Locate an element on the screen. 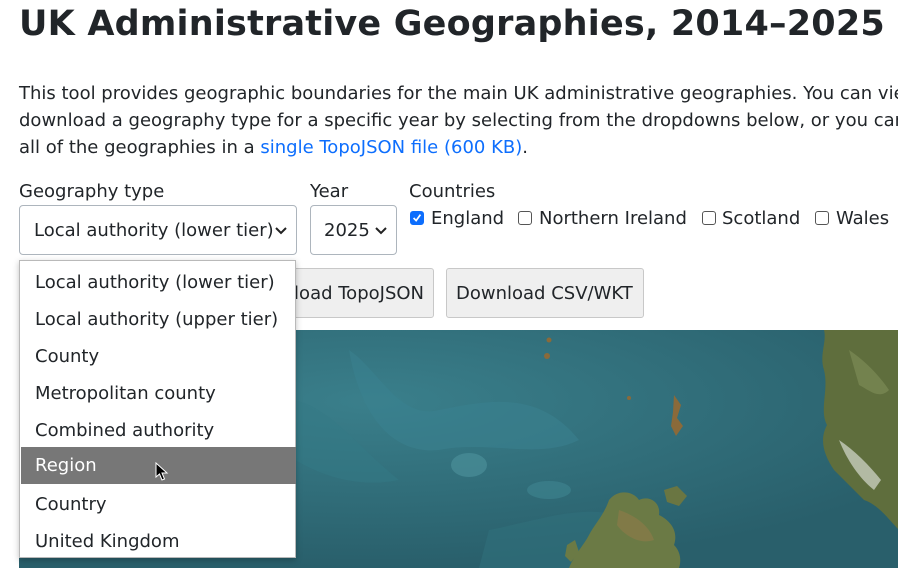  england-checkbox is located at coordinates (417, 218).